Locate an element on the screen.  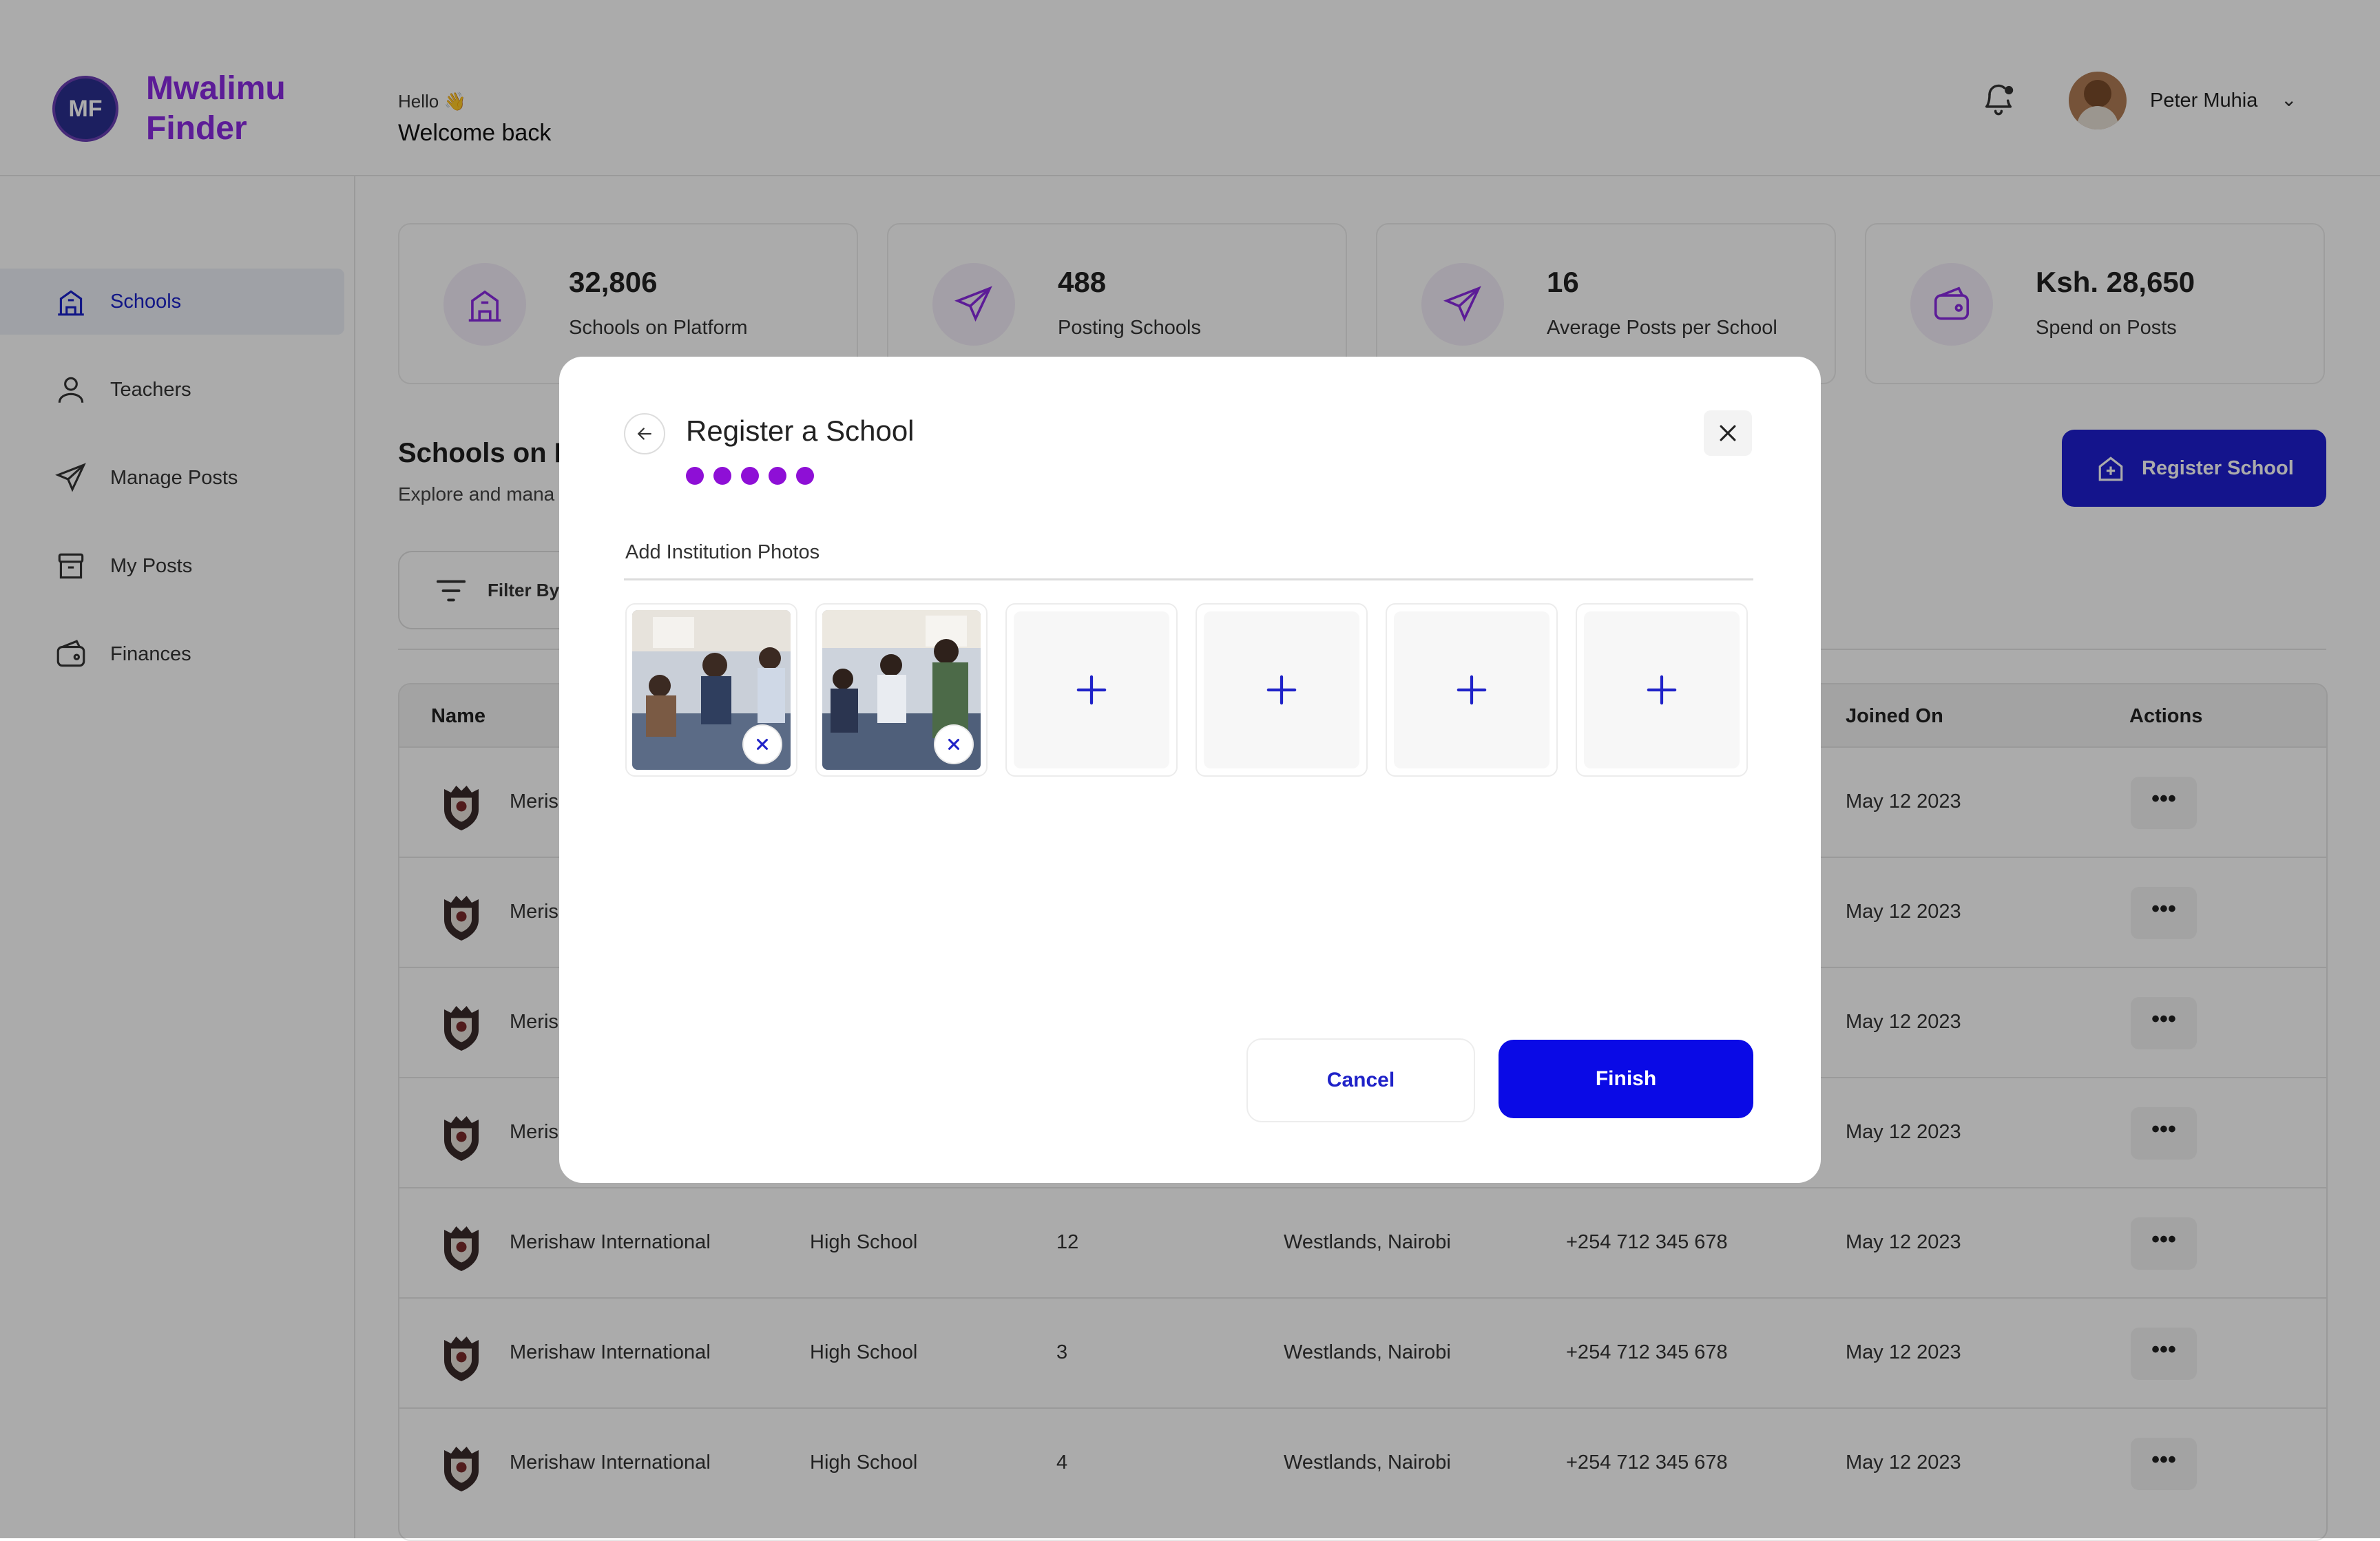
step-progress is located at coordinates (750, 476).